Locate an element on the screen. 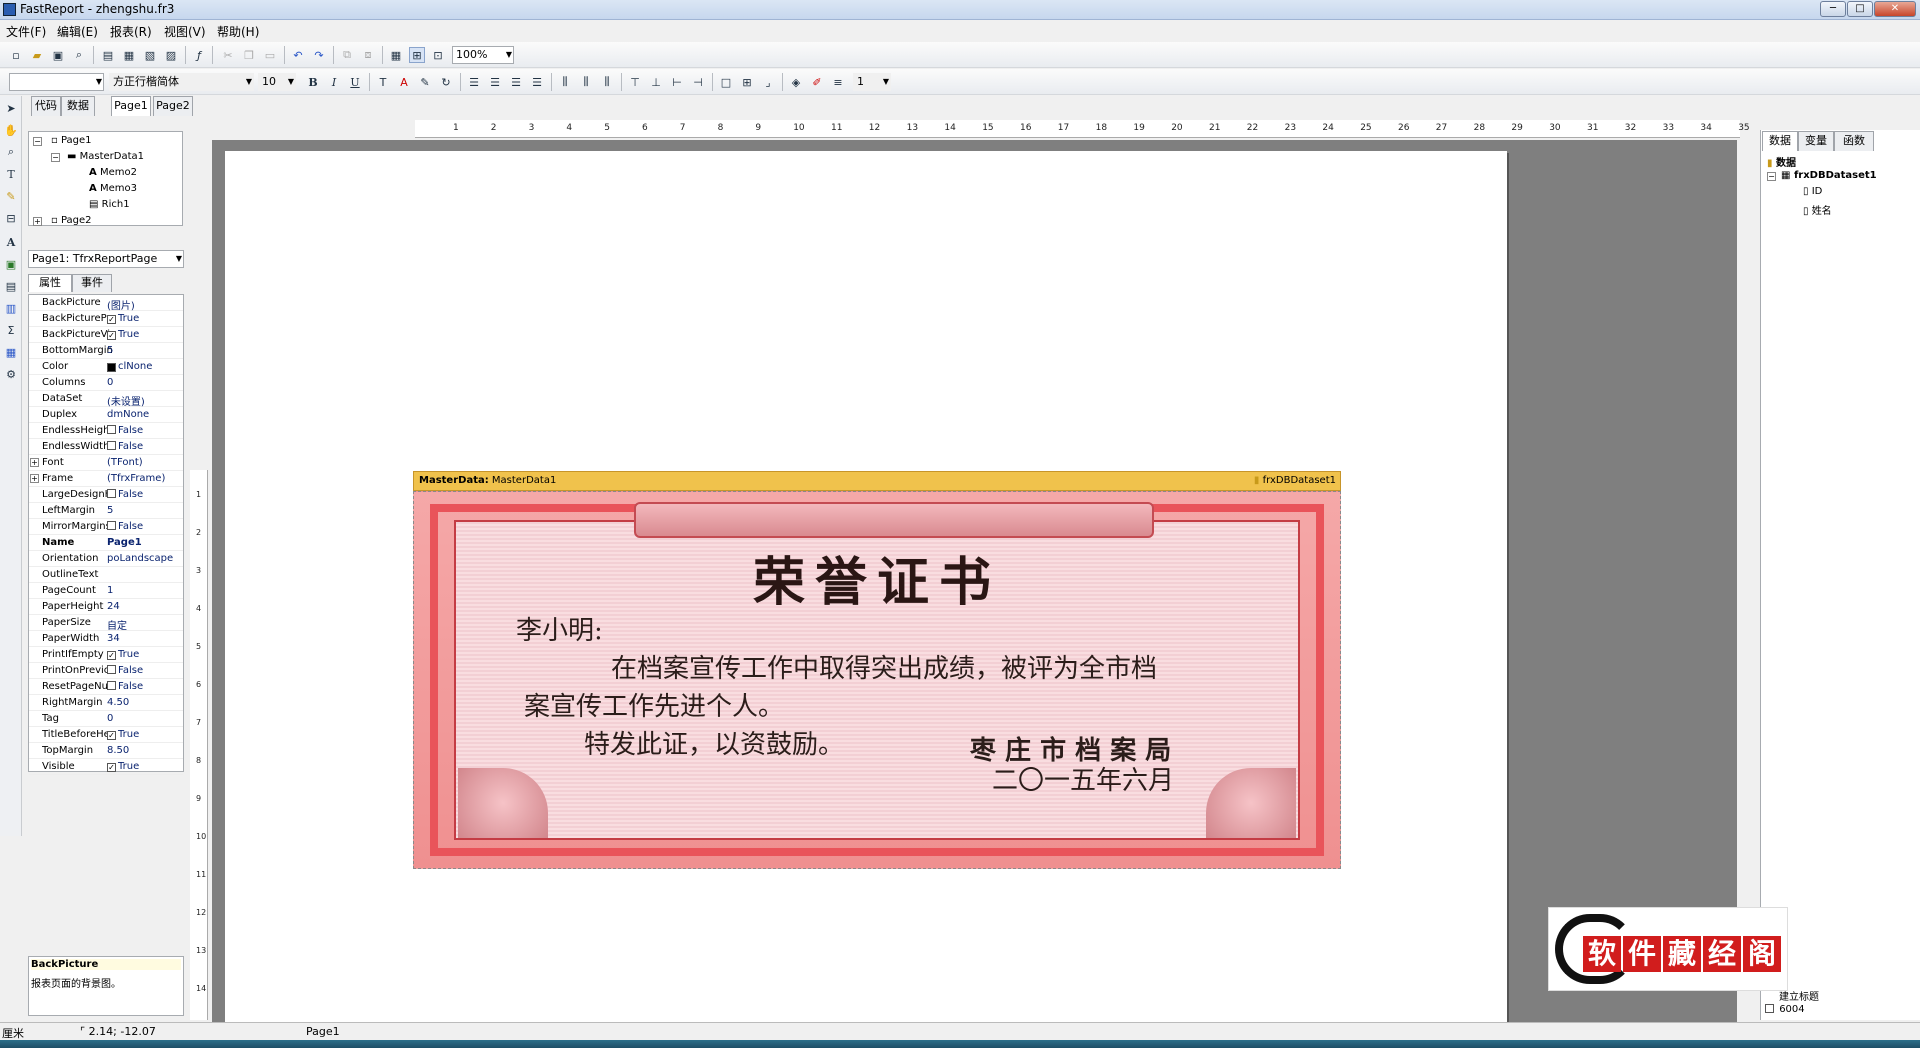 Image resolution: width=1920 pixels, height=1048 pixels. function-icon: ƒ is located at coordinates (199, 55).